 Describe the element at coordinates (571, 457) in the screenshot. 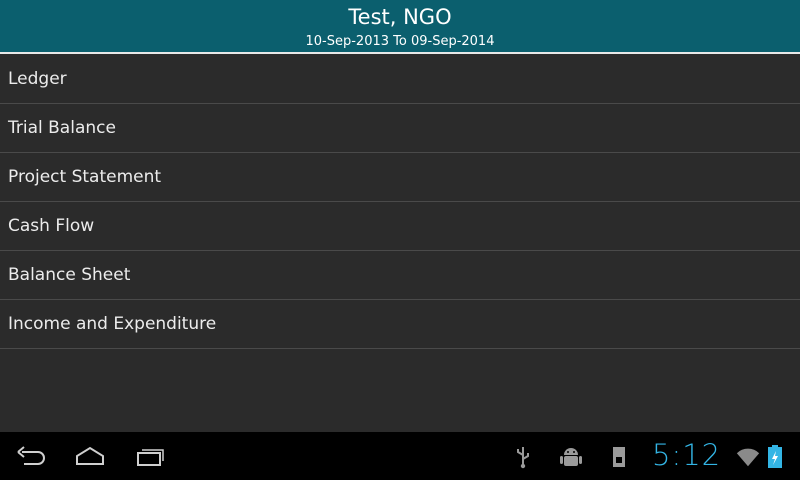

I see `android-debug-icon` at that location.